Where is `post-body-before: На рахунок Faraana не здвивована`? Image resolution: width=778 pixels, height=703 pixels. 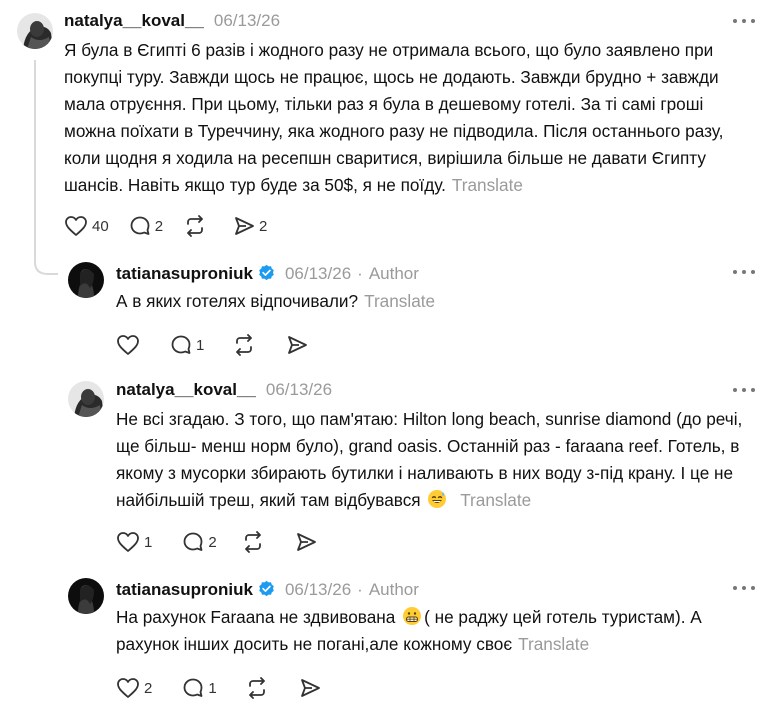 post-body-before: На рахунок Faraana не здвивована is located at coordinates (256, 617).